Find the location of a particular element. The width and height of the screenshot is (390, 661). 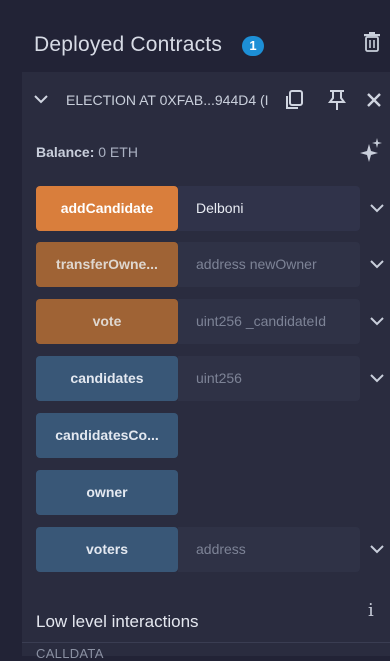

voters-button: voters is located at coordinates (107, 549).